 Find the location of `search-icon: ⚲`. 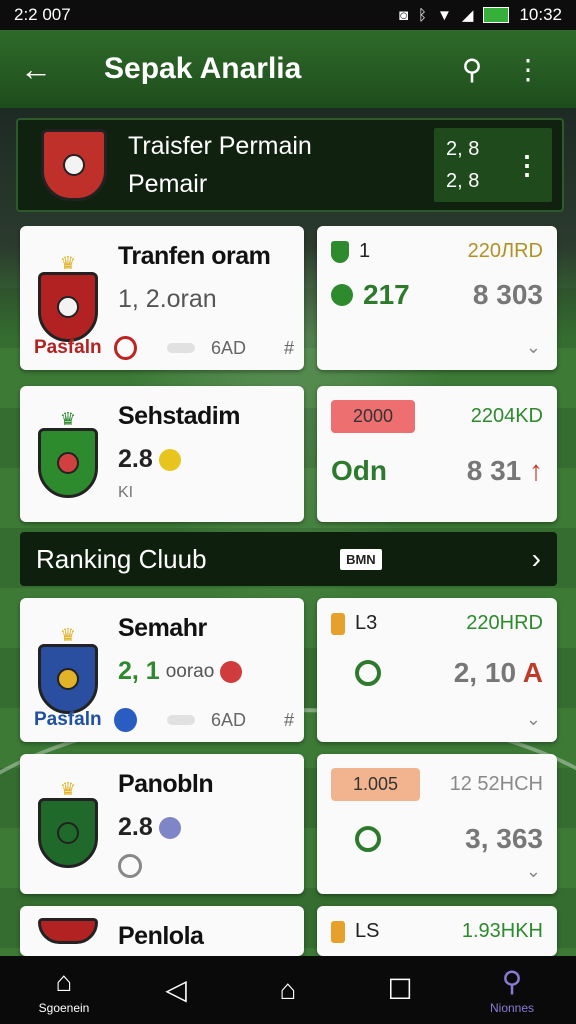

search-icon: ⚲ is located at coordinates (472, 69).